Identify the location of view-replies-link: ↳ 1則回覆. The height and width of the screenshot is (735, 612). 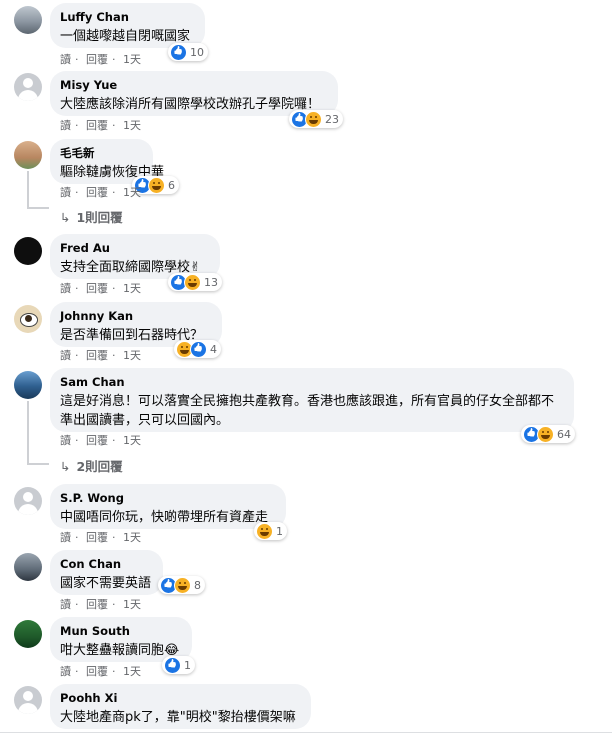
(91, 216).